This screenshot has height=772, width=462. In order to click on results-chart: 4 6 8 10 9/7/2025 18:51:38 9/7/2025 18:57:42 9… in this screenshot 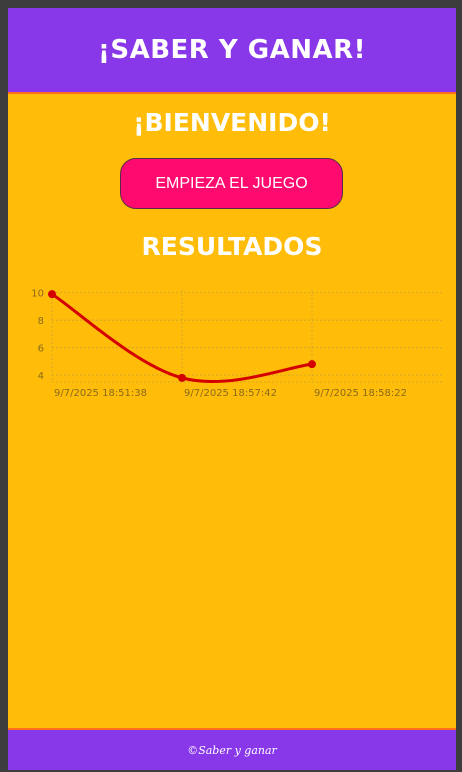, I will do `click(236, 344)`.